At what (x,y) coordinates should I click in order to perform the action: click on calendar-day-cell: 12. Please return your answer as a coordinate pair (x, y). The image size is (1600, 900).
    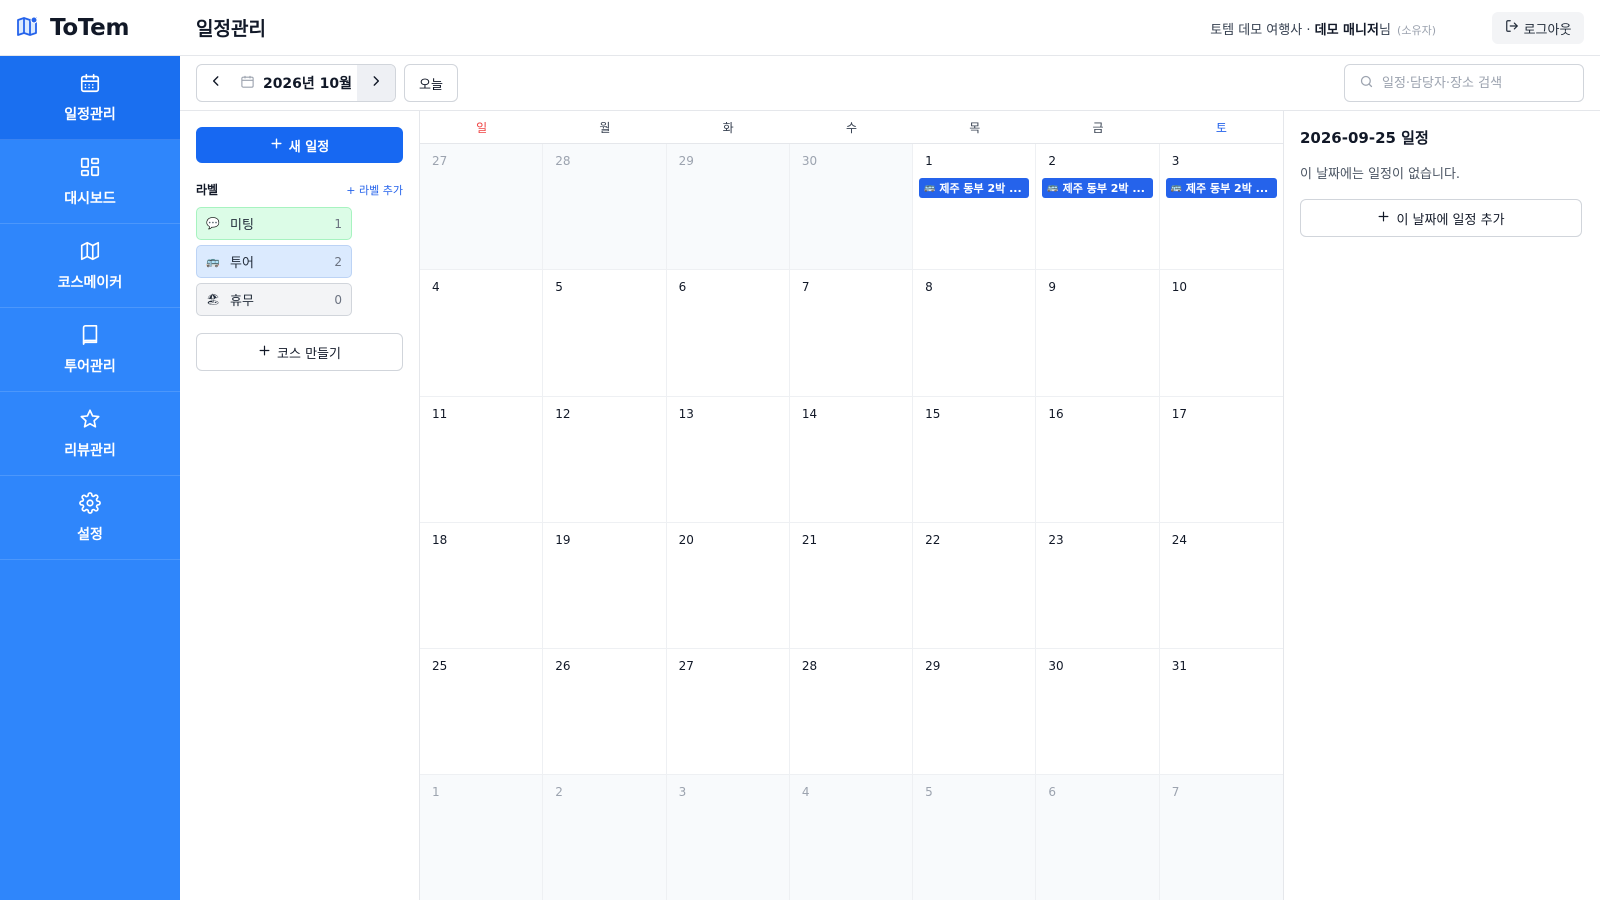
    Looking at the image, I should click on (605, 459).